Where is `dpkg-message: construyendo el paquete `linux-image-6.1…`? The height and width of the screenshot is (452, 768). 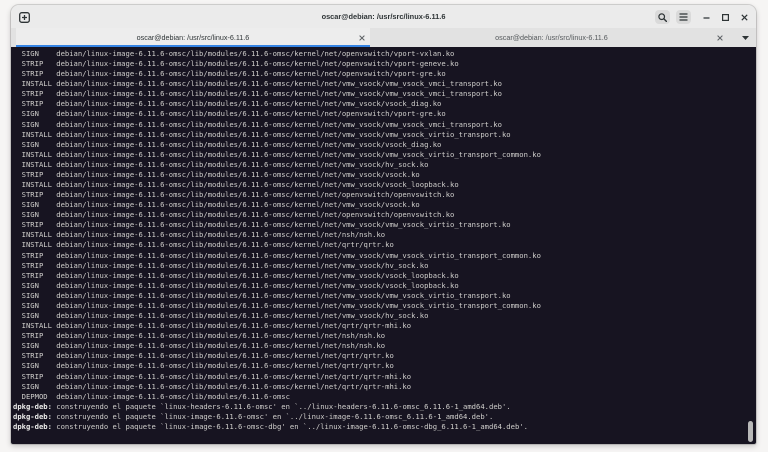 dpkg-message: construyendo el paquete `linux-image-6.1… is located at coordinates (275, 416).